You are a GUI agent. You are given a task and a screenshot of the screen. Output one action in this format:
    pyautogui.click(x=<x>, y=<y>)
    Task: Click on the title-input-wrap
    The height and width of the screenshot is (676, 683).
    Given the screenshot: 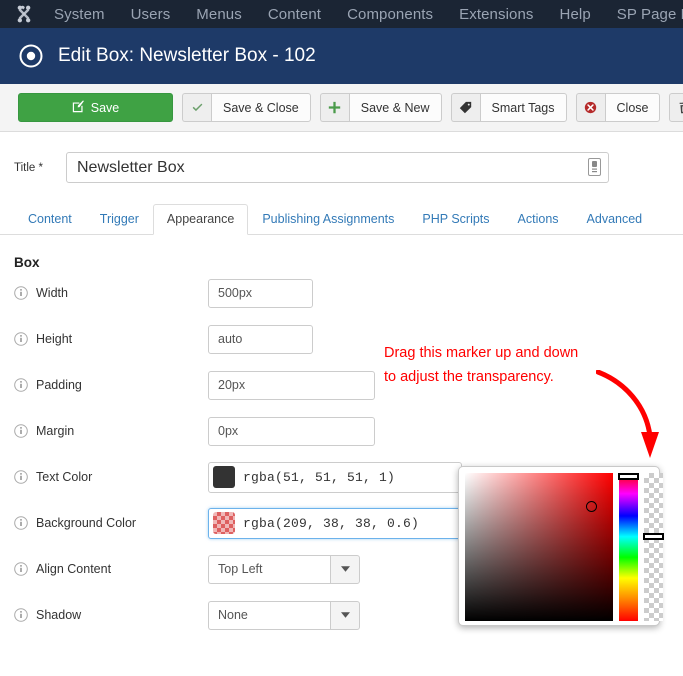 What is the action you would take?
    pyautogui.click(x=337, y=167)
    